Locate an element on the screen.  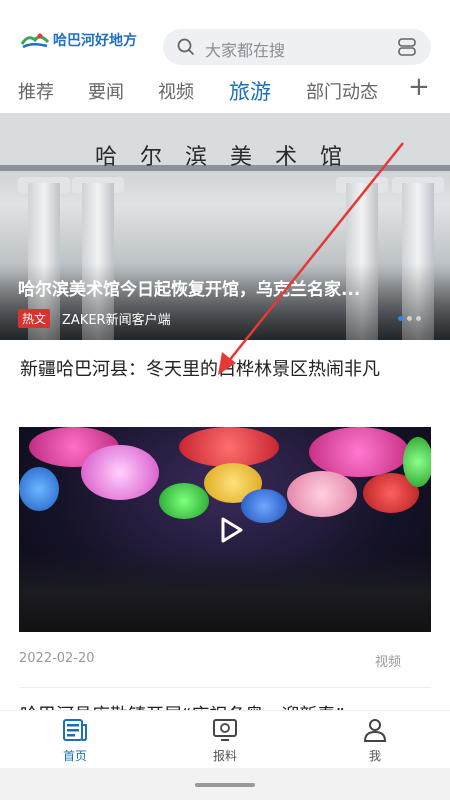
play-icon is located at coordinates (231, 530).